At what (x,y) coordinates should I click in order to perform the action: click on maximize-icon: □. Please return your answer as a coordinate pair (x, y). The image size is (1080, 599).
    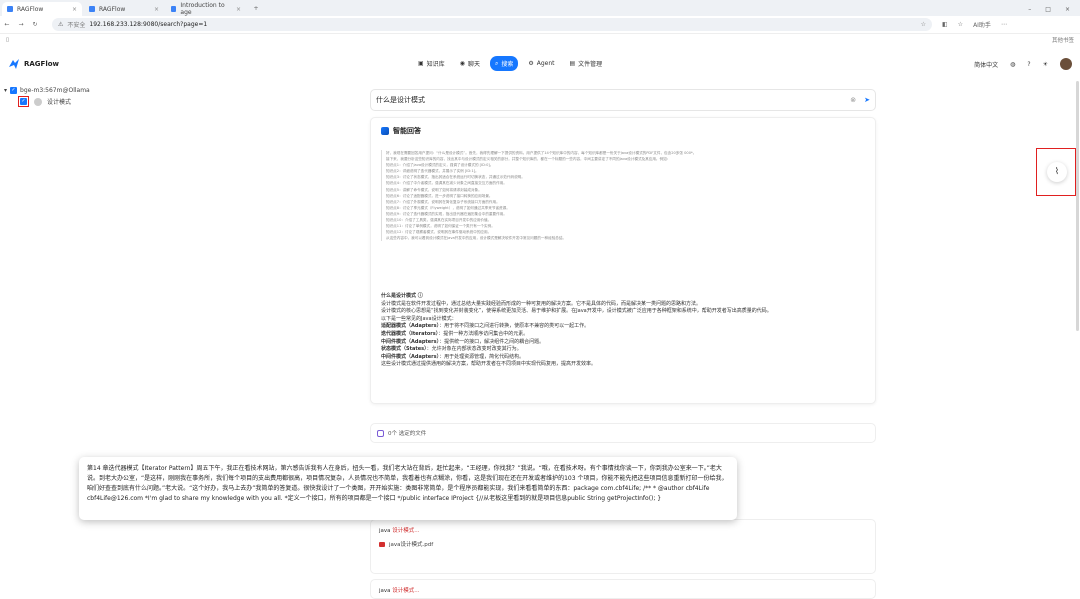
    Looking at the image, I should click on (1048, 9).